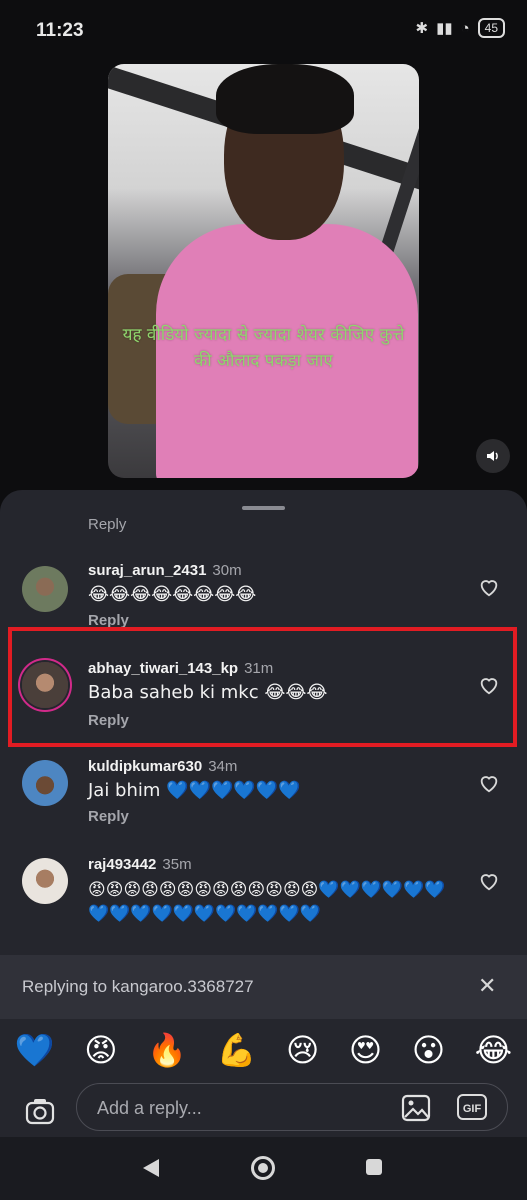 The image size is (527, 1200). Describe the element at coordinates (263, 508) in the screenshot. I see `sheet-handle` at that location.